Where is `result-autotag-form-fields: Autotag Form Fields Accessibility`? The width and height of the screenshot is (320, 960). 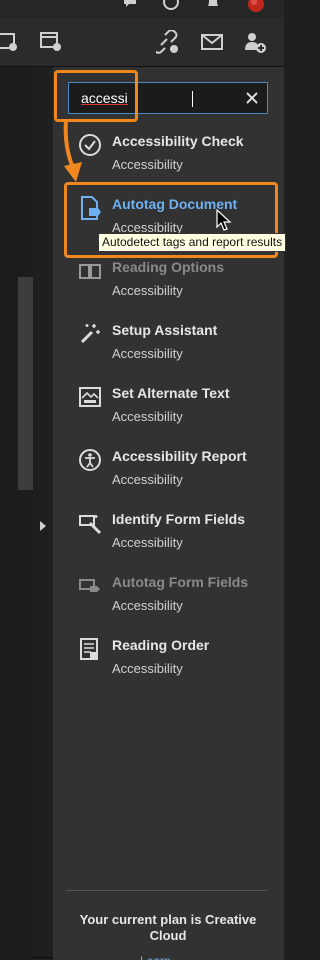 result-autotag-form-fields: Autotag Form Fields Accessibility is located at coordinates (178, 601).